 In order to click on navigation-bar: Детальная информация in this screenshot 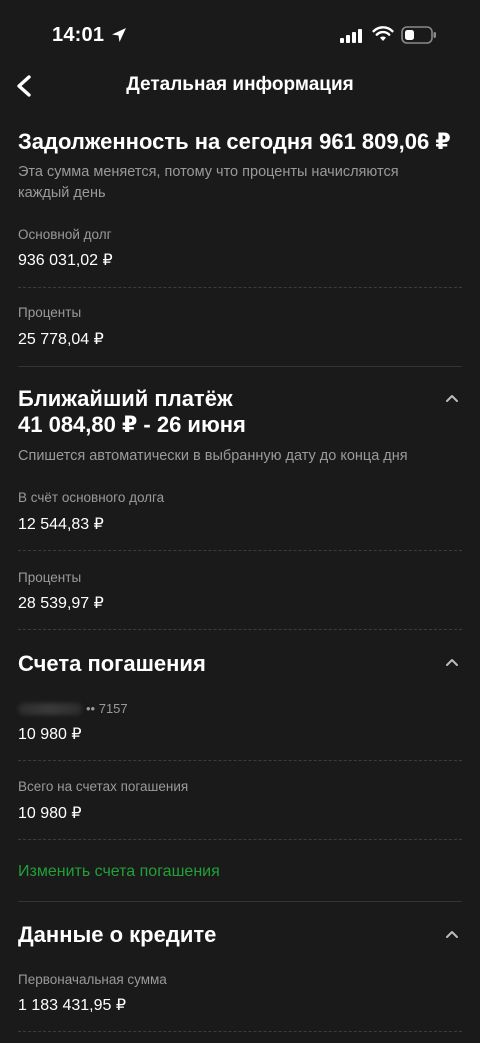, I will do `click(240, 86)`.